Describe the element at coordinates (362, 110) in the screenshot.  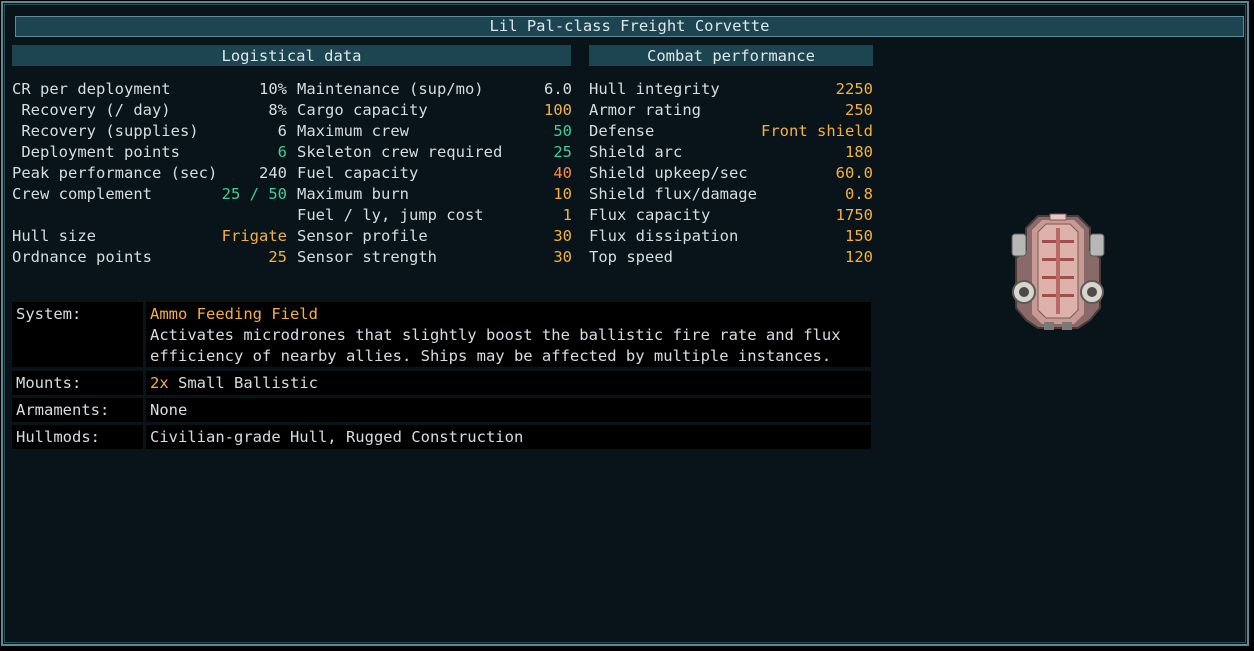
I see `stat-label: Cargo capacity` at that location.